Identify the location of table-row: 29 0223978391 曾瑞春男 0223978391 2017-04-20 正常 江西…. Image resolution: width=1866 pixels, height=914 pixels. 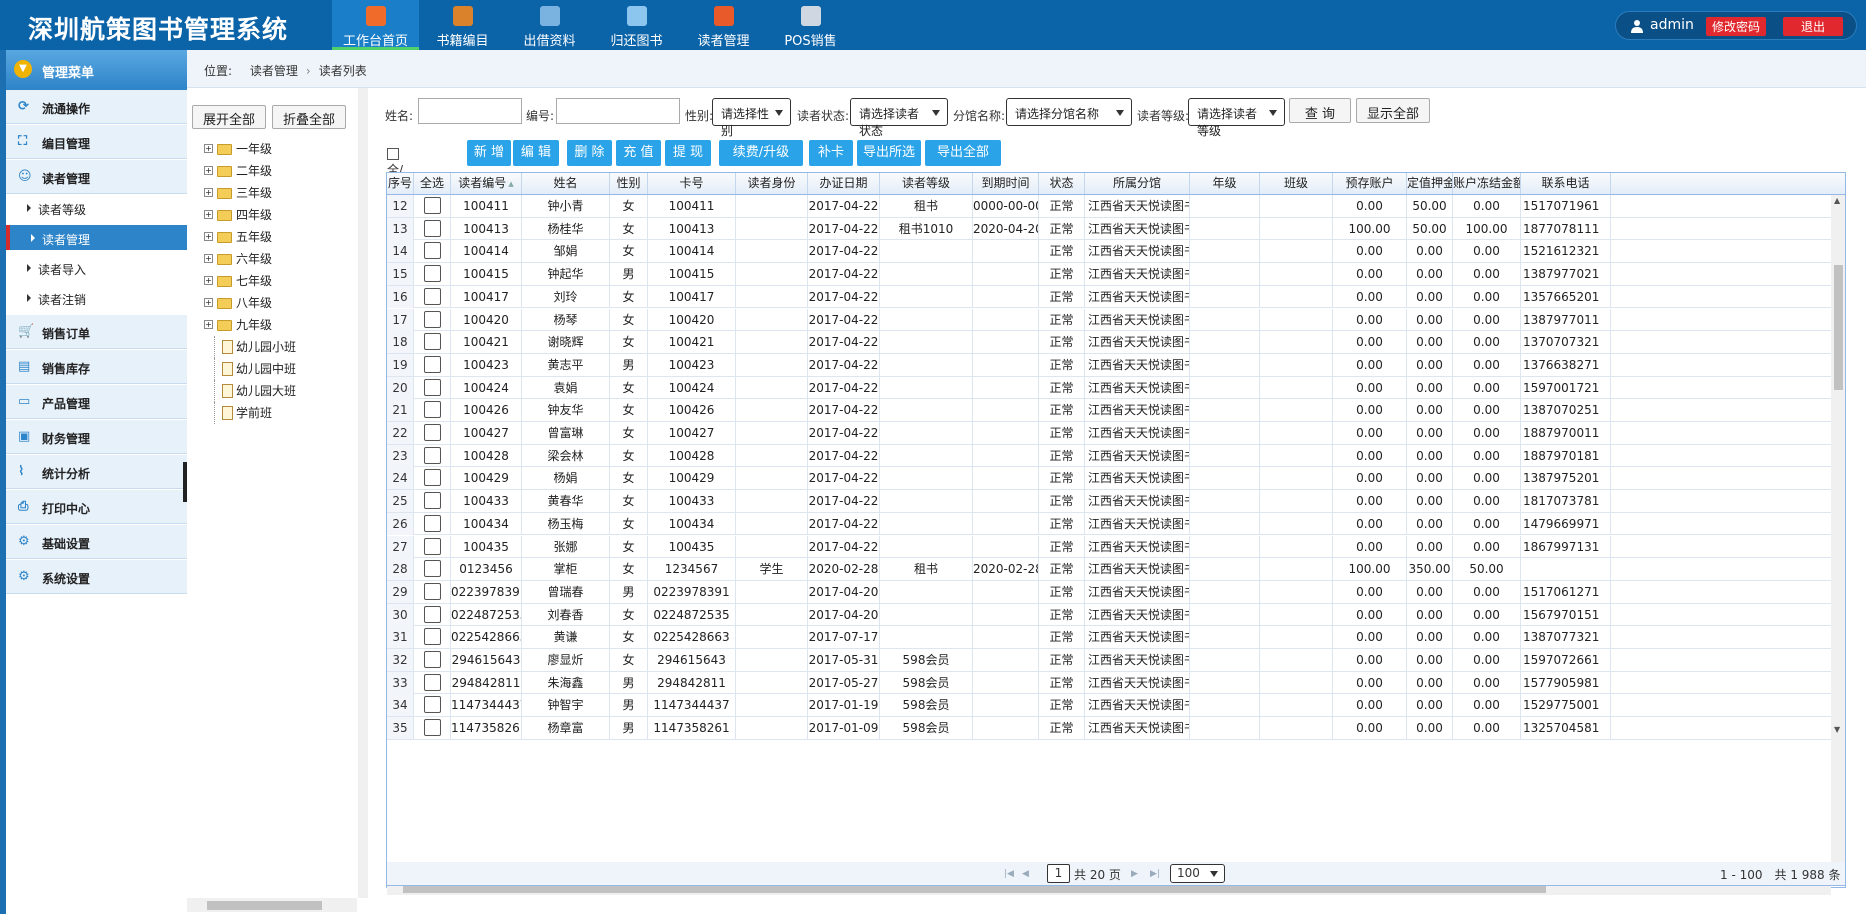
(1109, 592).